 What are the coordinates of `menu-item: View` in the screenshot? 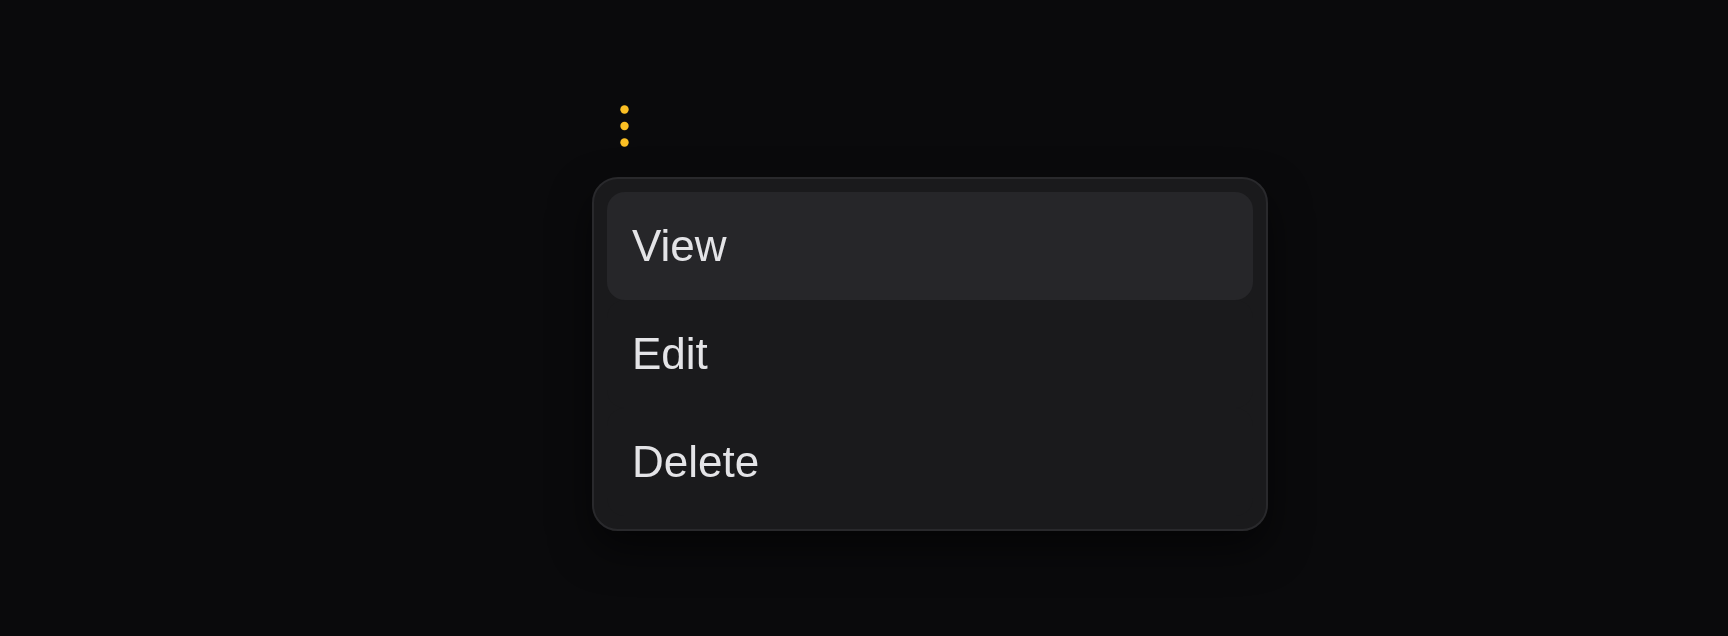 It's located at (930, 246).